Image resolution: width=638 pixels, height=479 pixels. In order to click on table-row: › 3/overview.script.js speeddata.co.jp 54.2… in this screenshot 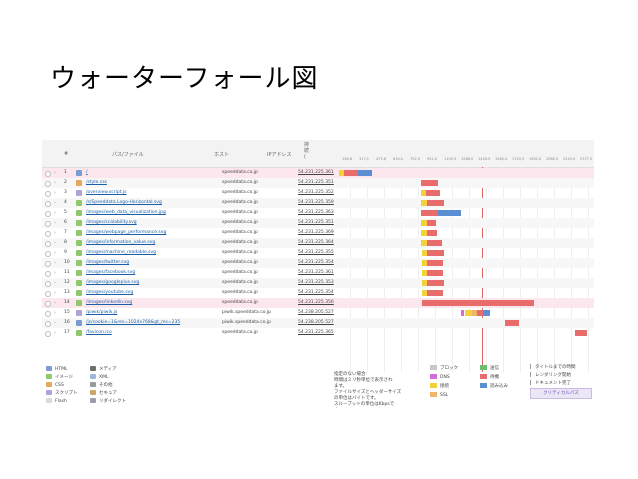, I will do `click(318, 193)`.